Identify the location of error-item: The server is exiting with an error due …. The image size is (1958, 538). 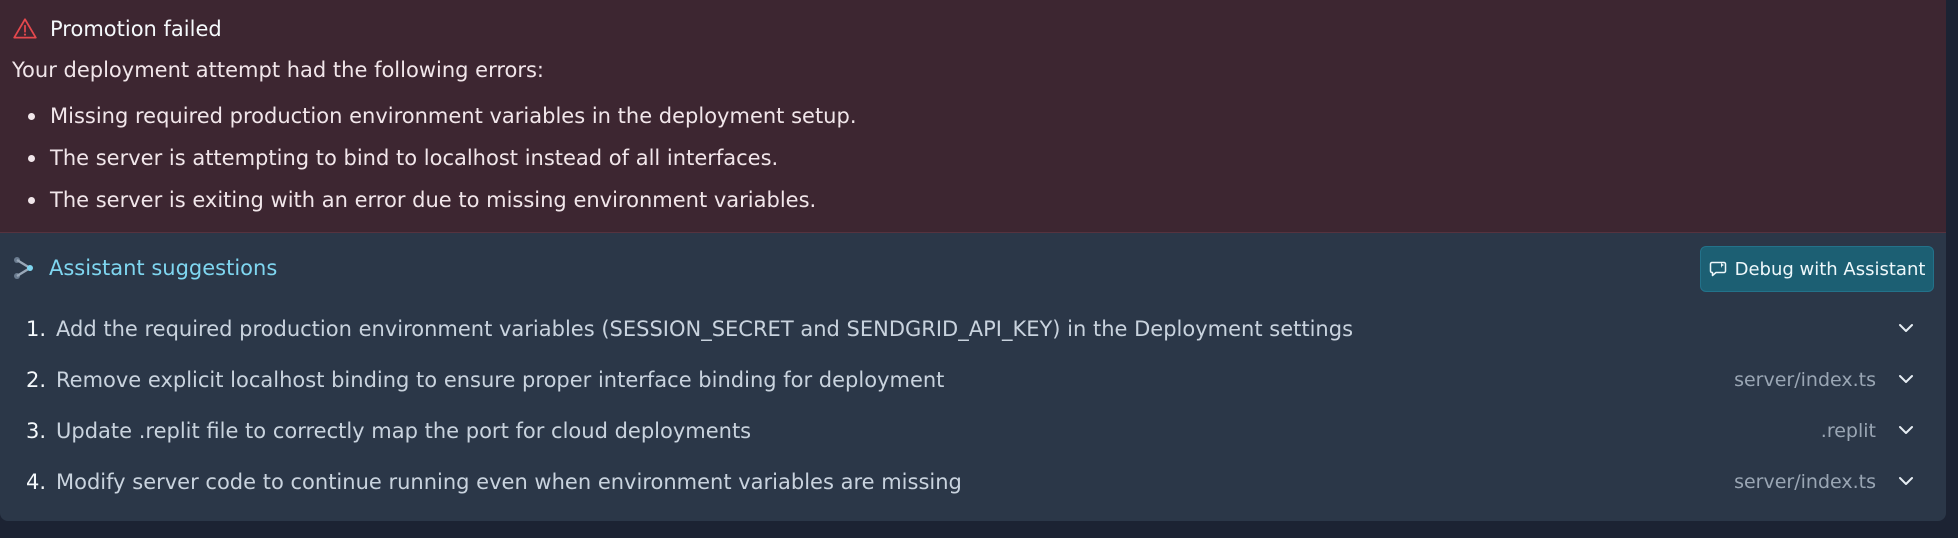
(428, 207).